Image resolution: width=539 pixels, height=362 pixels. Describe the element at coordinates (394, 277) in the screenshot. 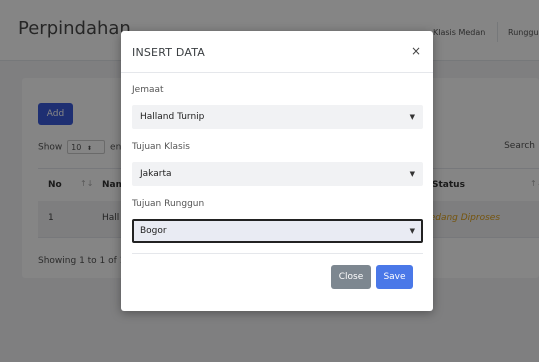

I see `save-button: Save` at that location.